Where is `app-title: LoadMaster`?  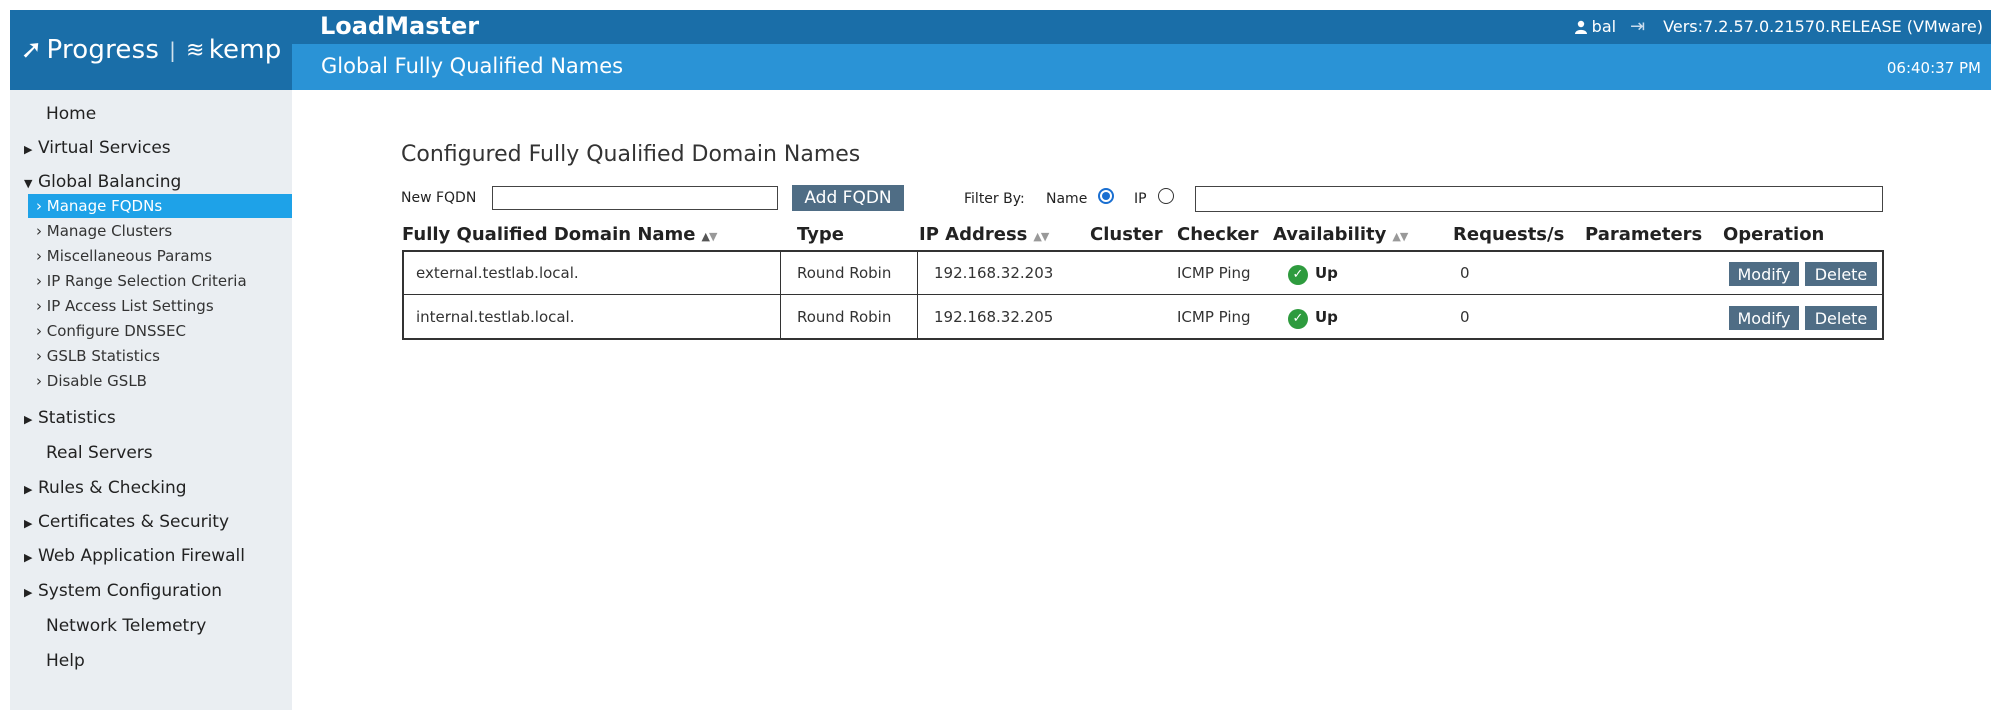
app-title: LoadMaster is located at coordinates (400, 26).